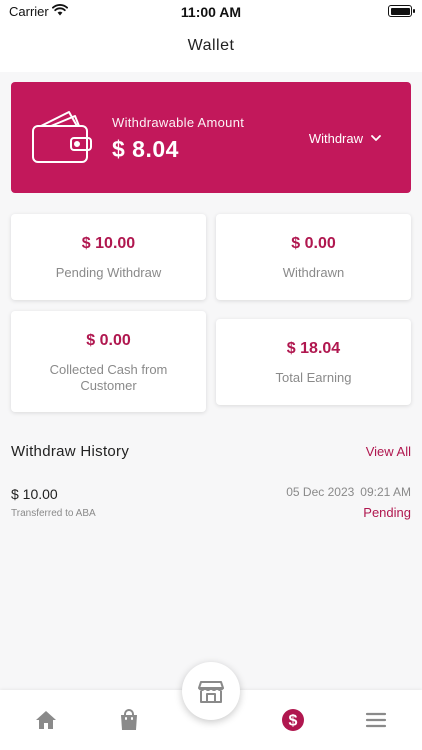 The width and height of the screenshot is (422, 750). What do you see at coordinates (376, 138) in the screenshot?
I see `chevron-down-icon` at bounding box center [376, 138].